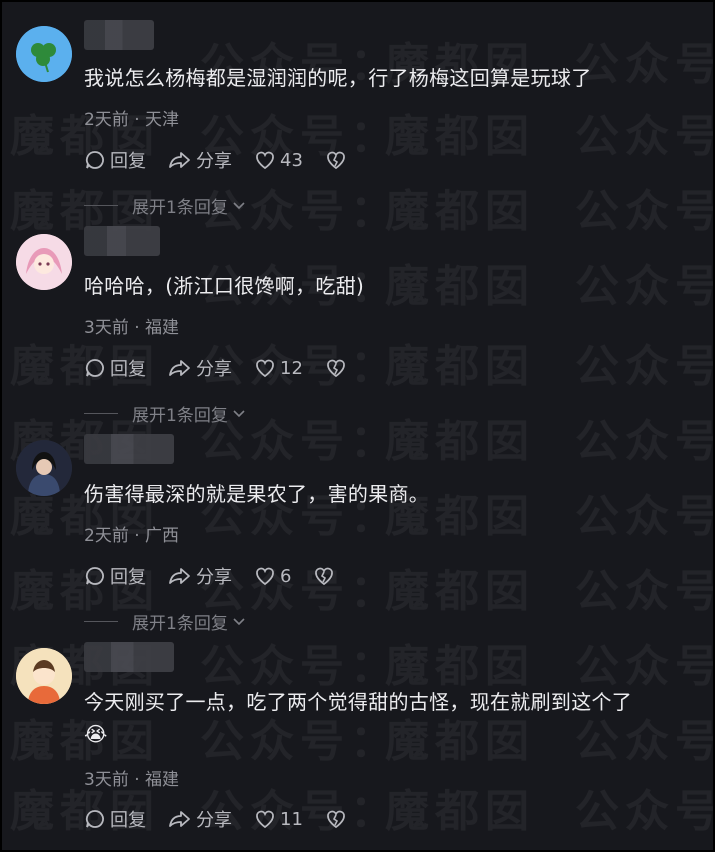  Describe the element at coordinates (291, 160) in the screenshot. I see `like-count: 43` at that location.